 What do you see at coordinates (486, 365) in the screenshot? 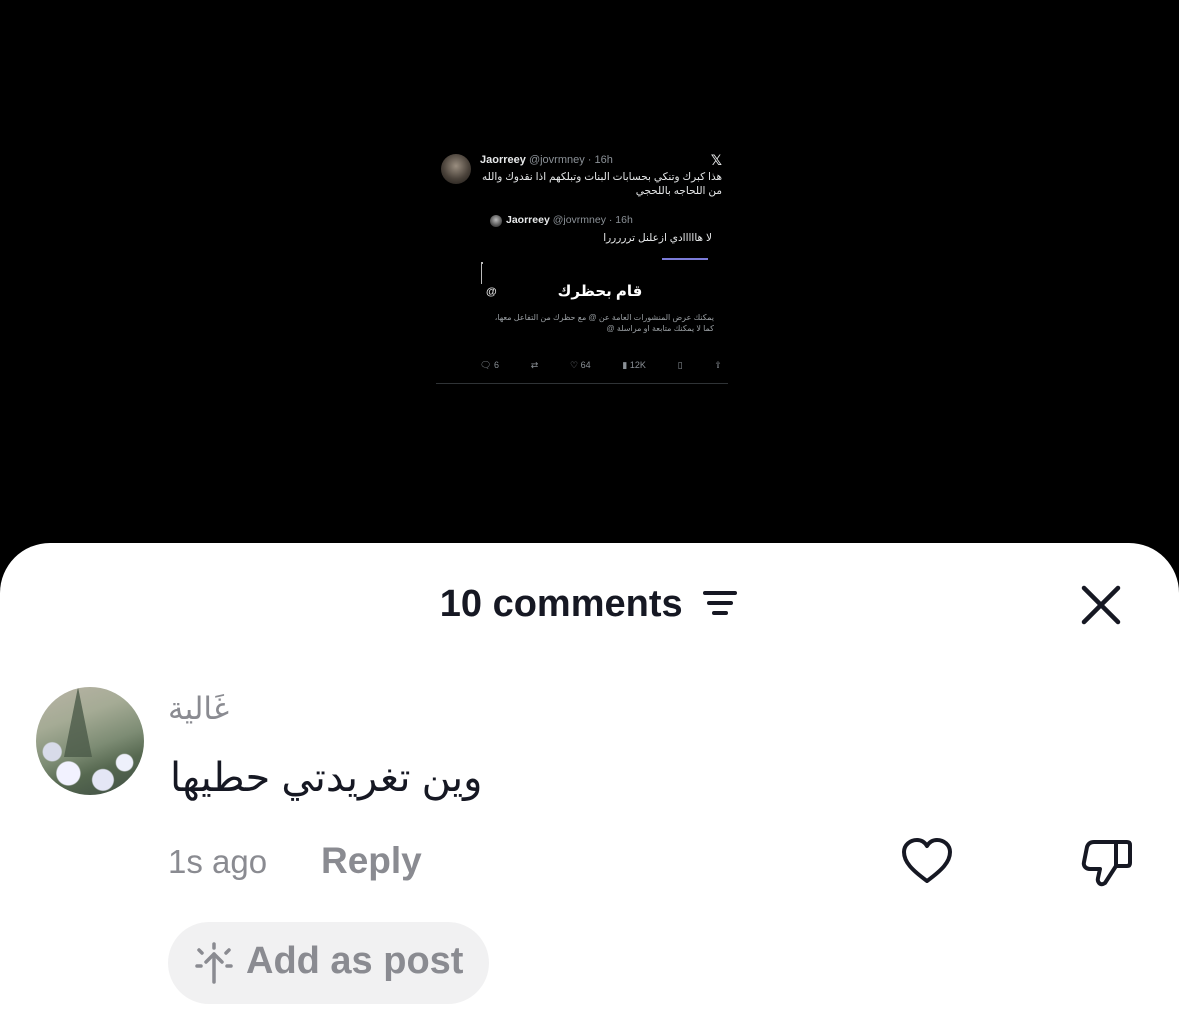
I see `reply-icon: 🗨` at bounding box center [486, 365].